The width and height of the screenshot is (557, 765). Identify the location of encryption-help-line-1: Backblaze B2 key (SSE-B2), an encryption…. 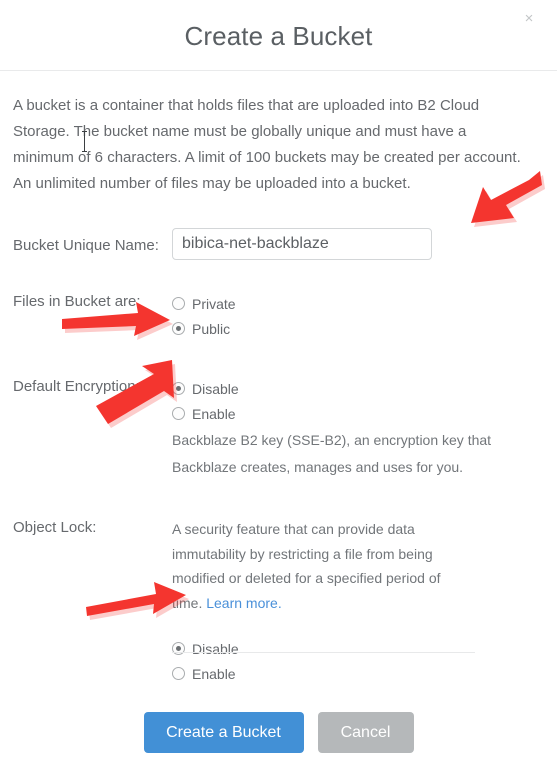
(332, 440).